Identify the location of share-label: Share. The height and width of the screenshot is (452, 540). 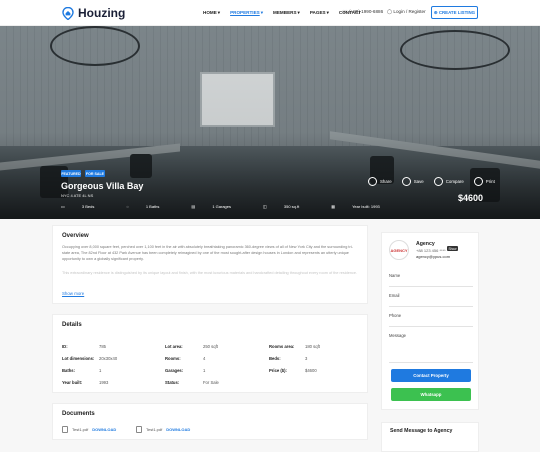
(386, 181).